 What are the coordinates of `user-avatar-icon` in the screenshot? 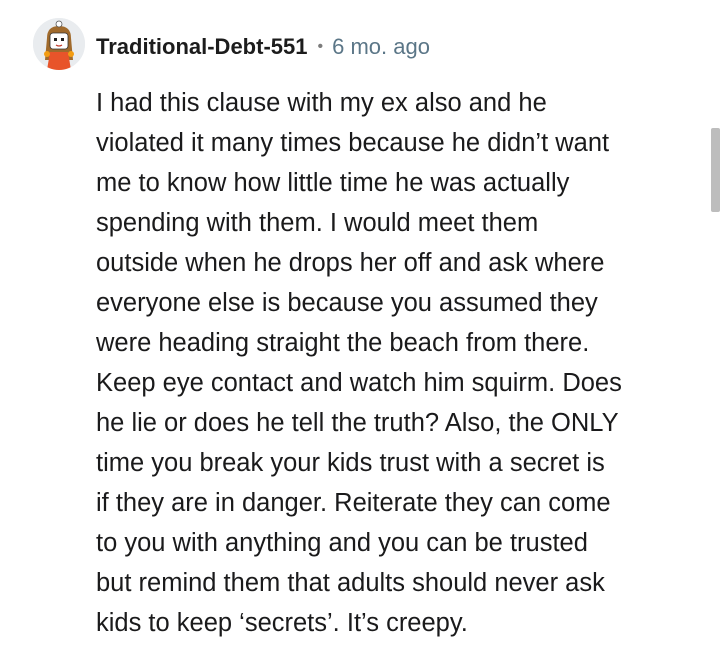 It's located at (59, 44).